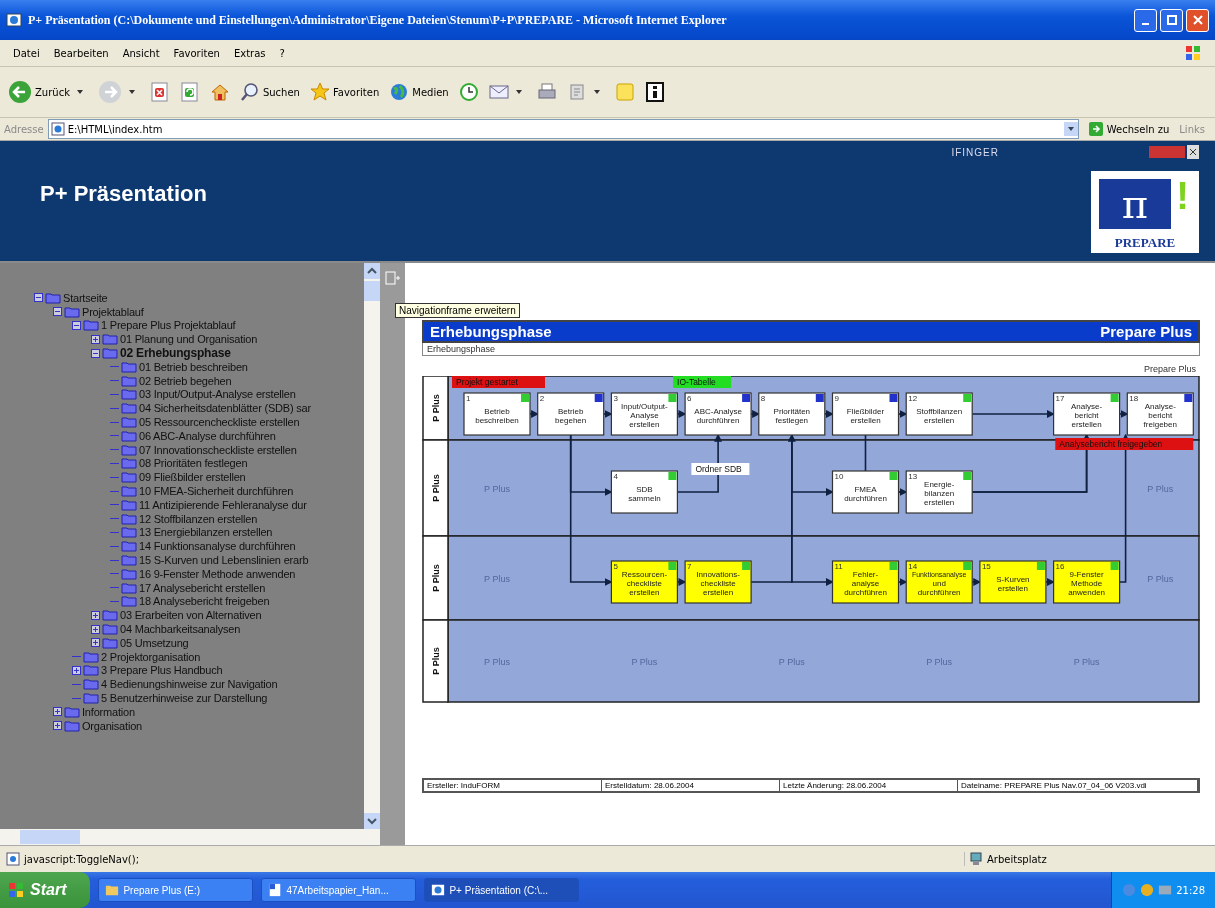  I want to click on process-step: 11 Fehler- analyse durchführen, so click(865, 582).